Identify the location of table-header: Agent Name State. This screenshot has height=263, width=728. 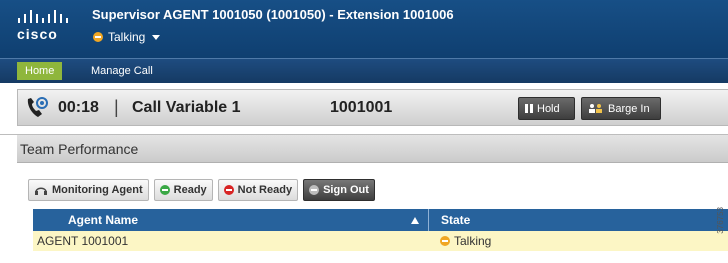
(380, 220).